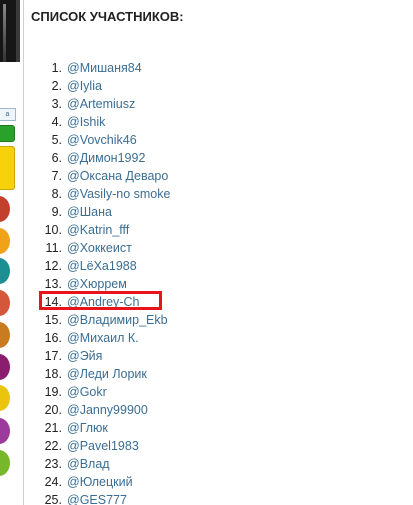 Image resolution: width=413 pixels, height=505 pixels. I want to click on participant-number: 5., so click(56, 140).